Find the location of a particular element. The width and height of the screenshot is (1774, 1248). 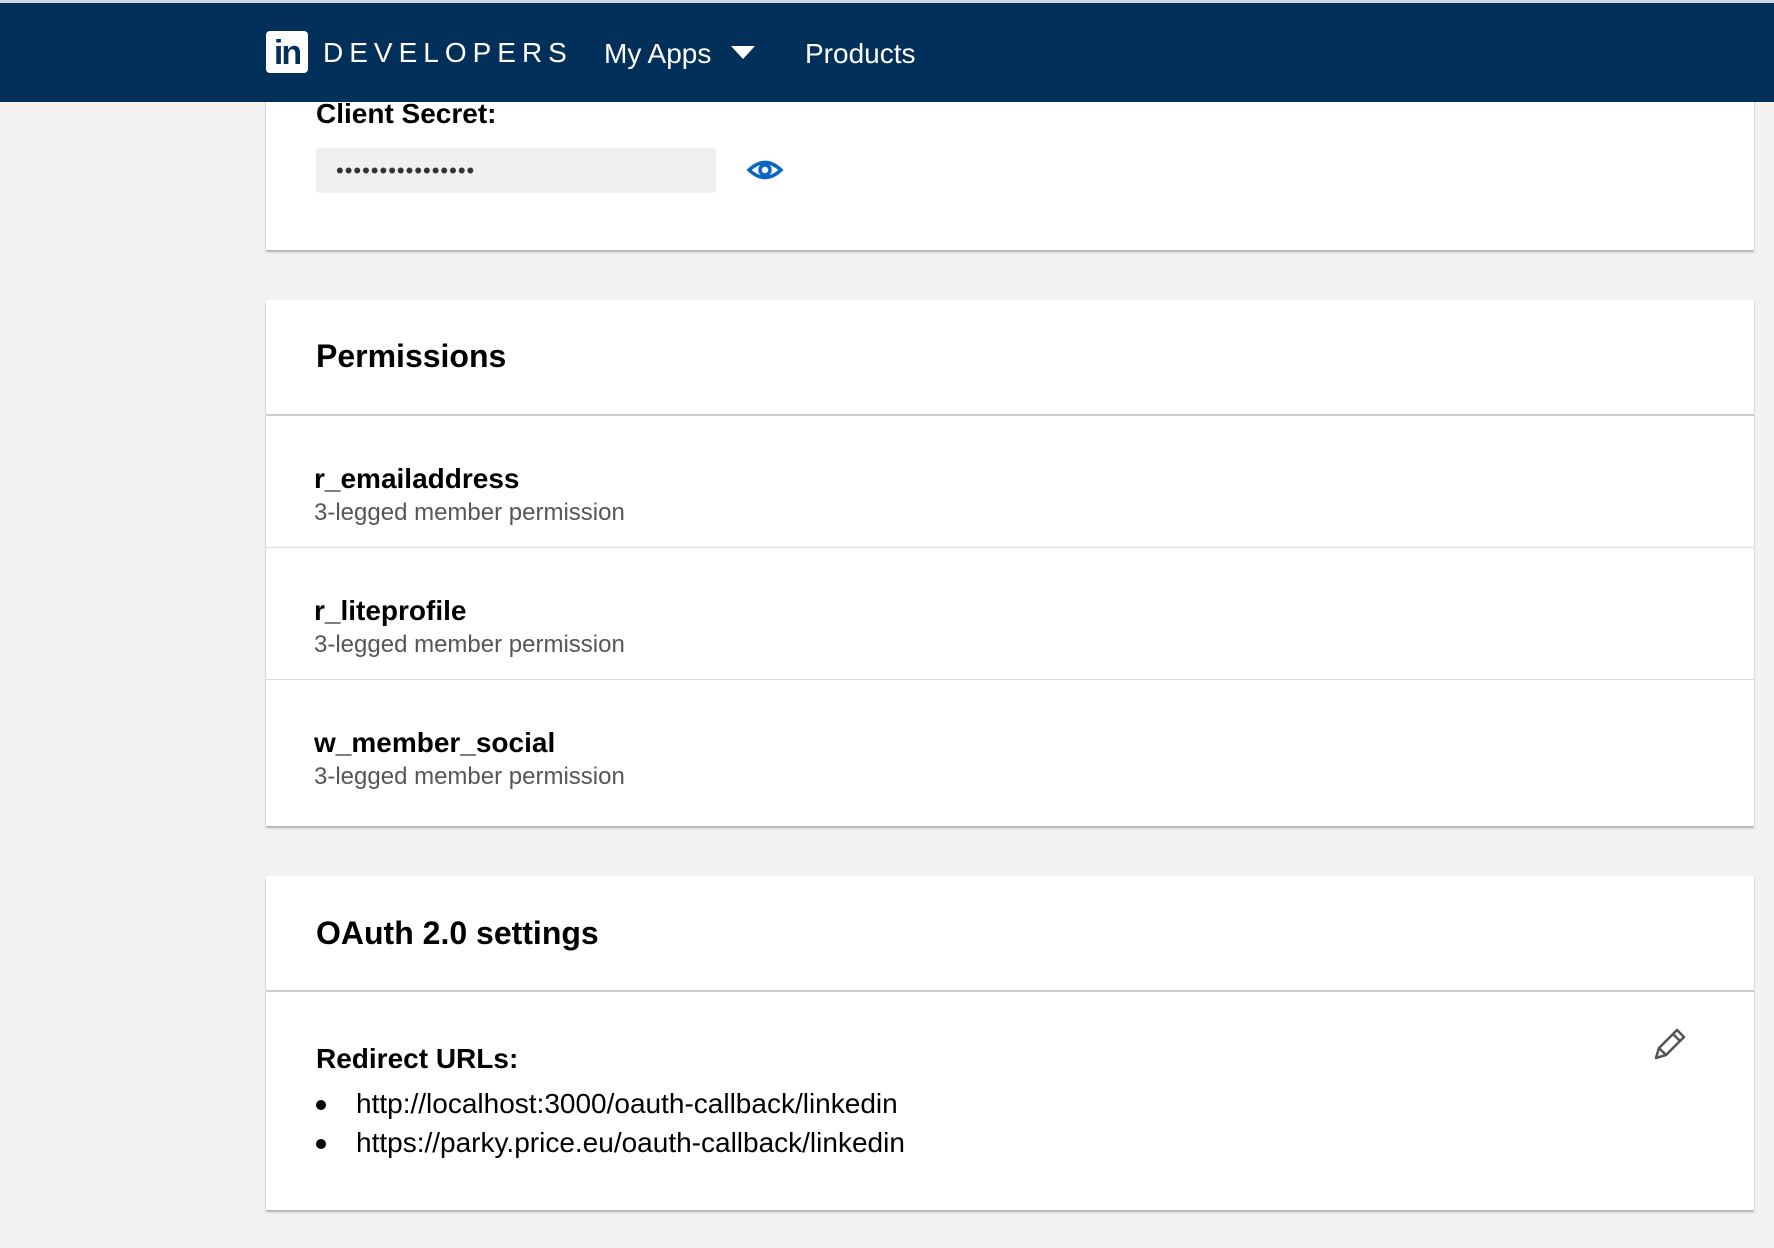

permission-name: w_member_social is located at coordinates (435, 742).